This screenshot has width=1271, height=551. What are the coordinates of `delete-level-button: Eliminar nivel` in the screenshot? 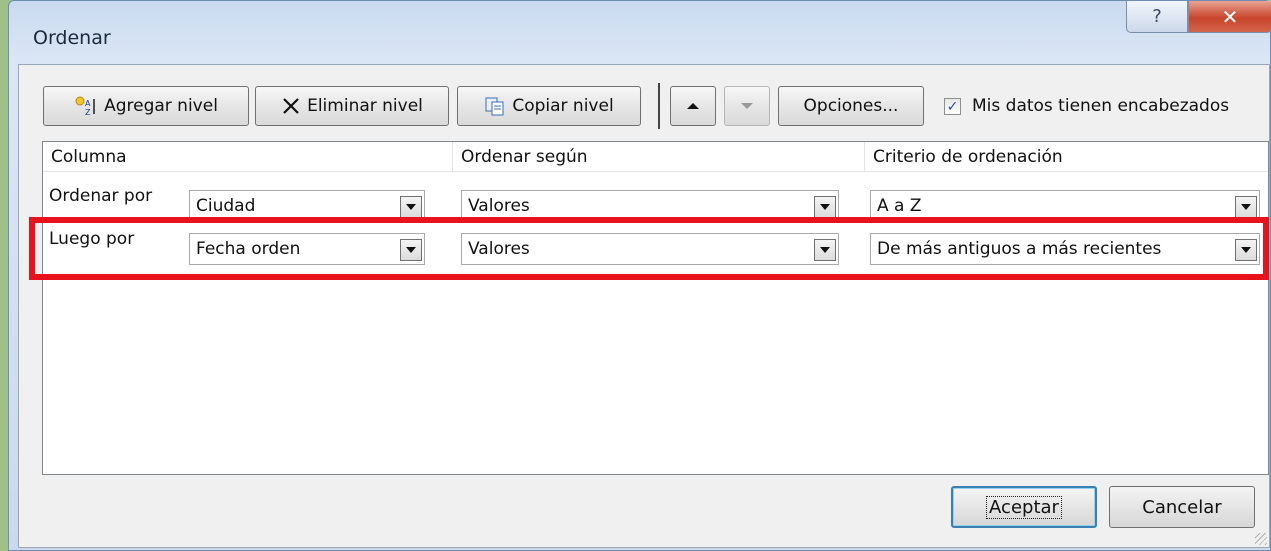 It's located at (352, 106).